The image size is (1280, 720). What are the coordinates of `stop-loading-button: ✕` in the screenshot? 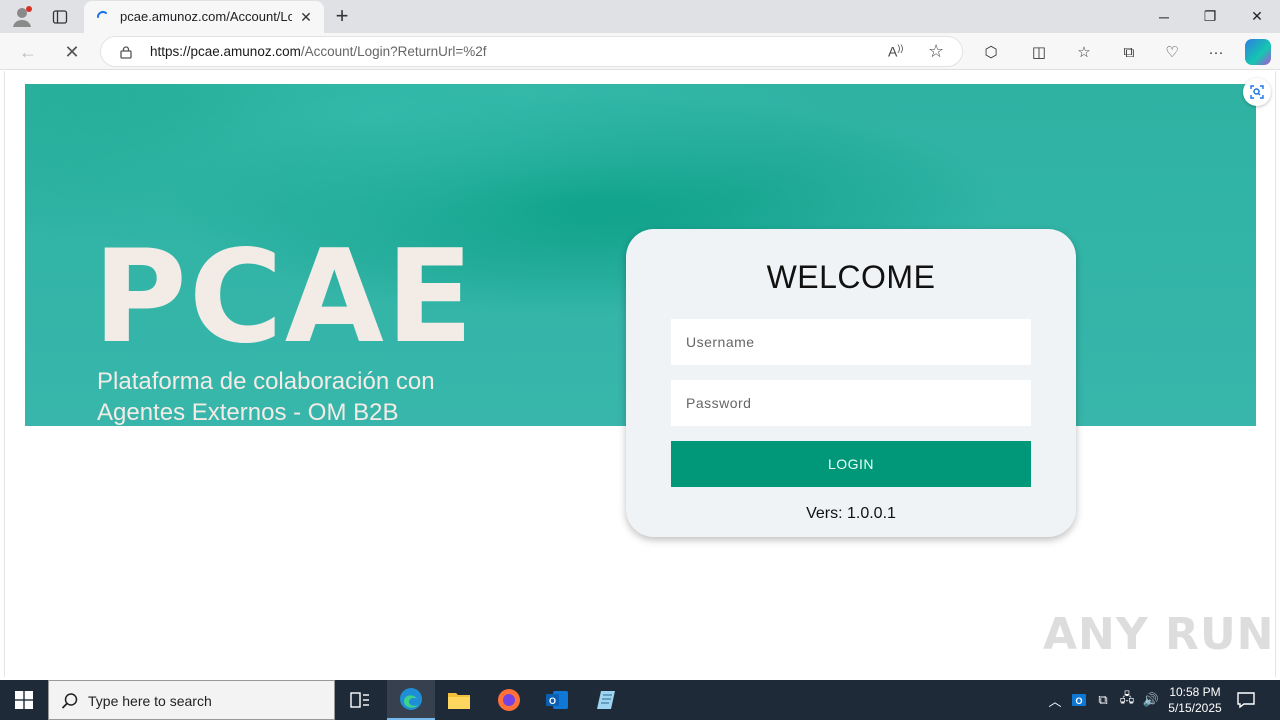 It's located at (72, 52).